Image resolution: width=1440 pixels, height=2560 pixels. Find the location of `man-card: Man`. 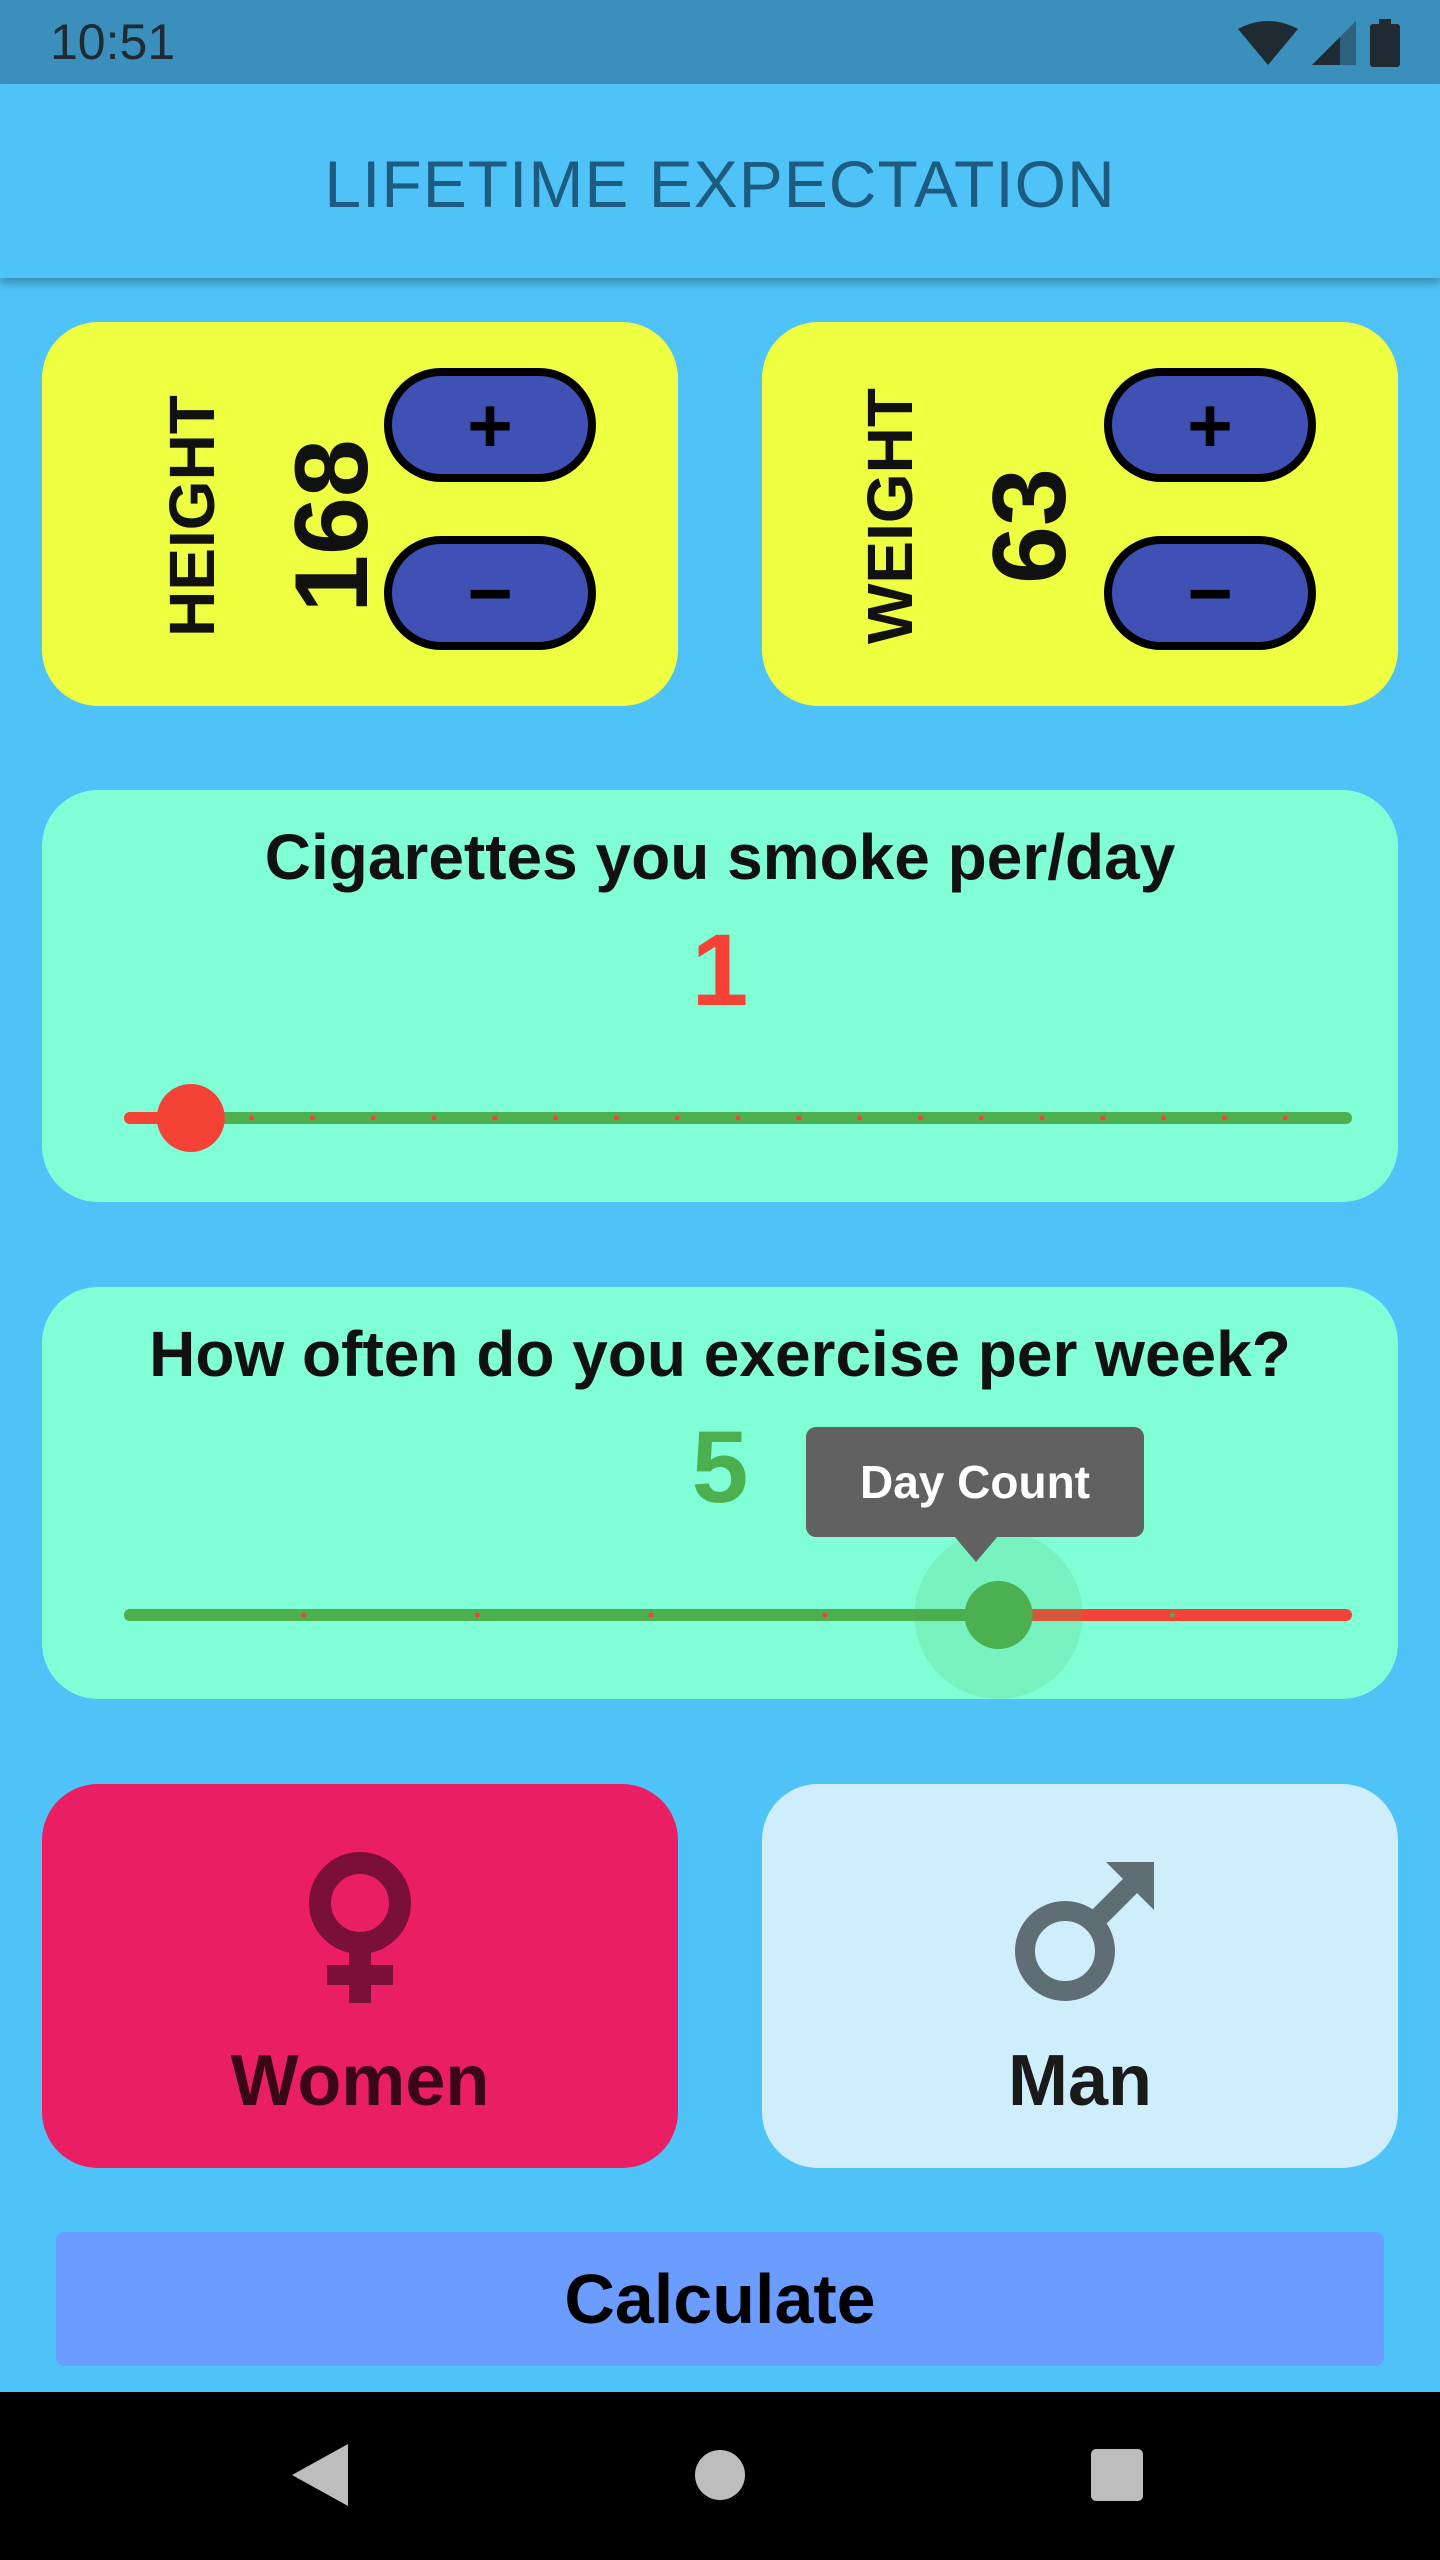

man-card: Man is located at coordinates (1080, 1976).